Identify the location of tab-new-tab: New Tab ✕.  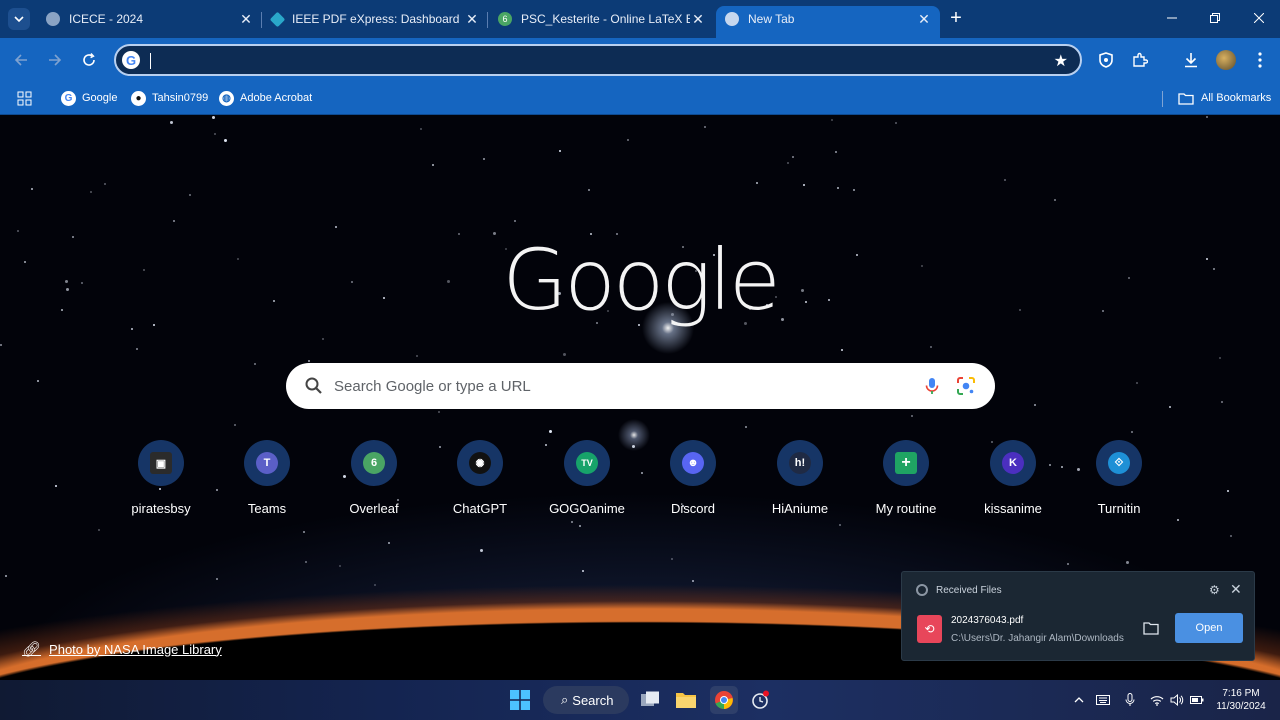
(828, 22).